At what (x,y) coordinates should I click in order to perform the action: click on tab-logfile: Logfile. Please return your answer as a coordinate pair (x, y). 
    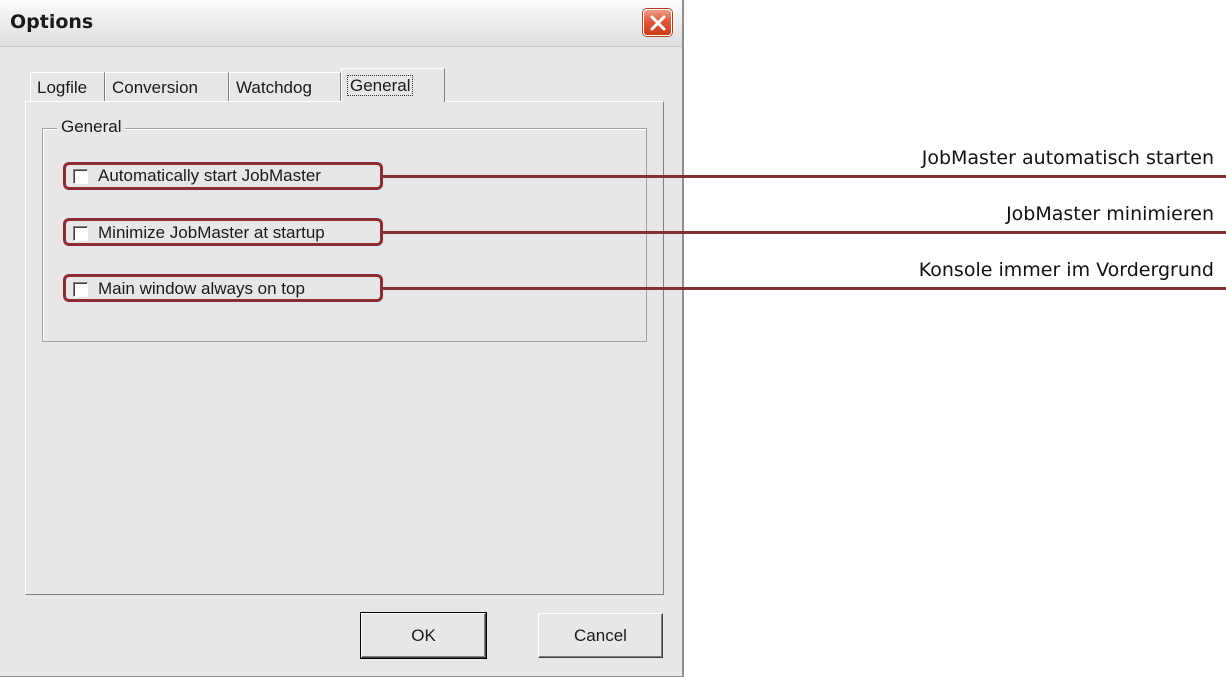
    Looking at the image, I should click on (67, 87).